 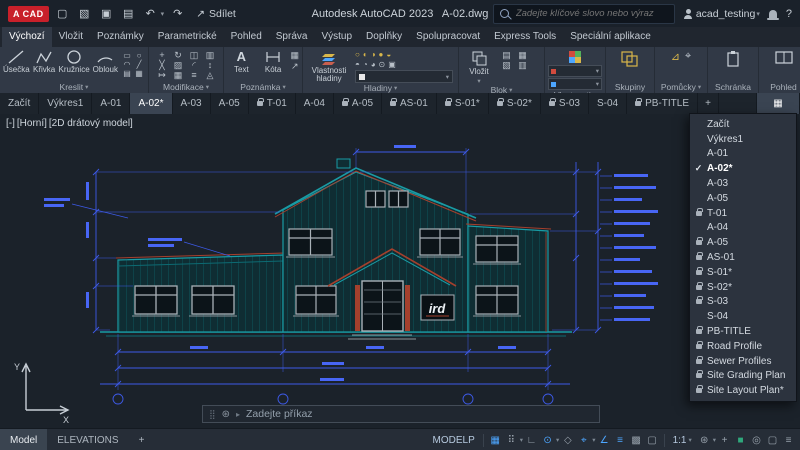 What do you see at coordinates (682, 440) in the screenshot?
I see `annotation-scale: 1:1 ▾` at bounding box center [682, 440].